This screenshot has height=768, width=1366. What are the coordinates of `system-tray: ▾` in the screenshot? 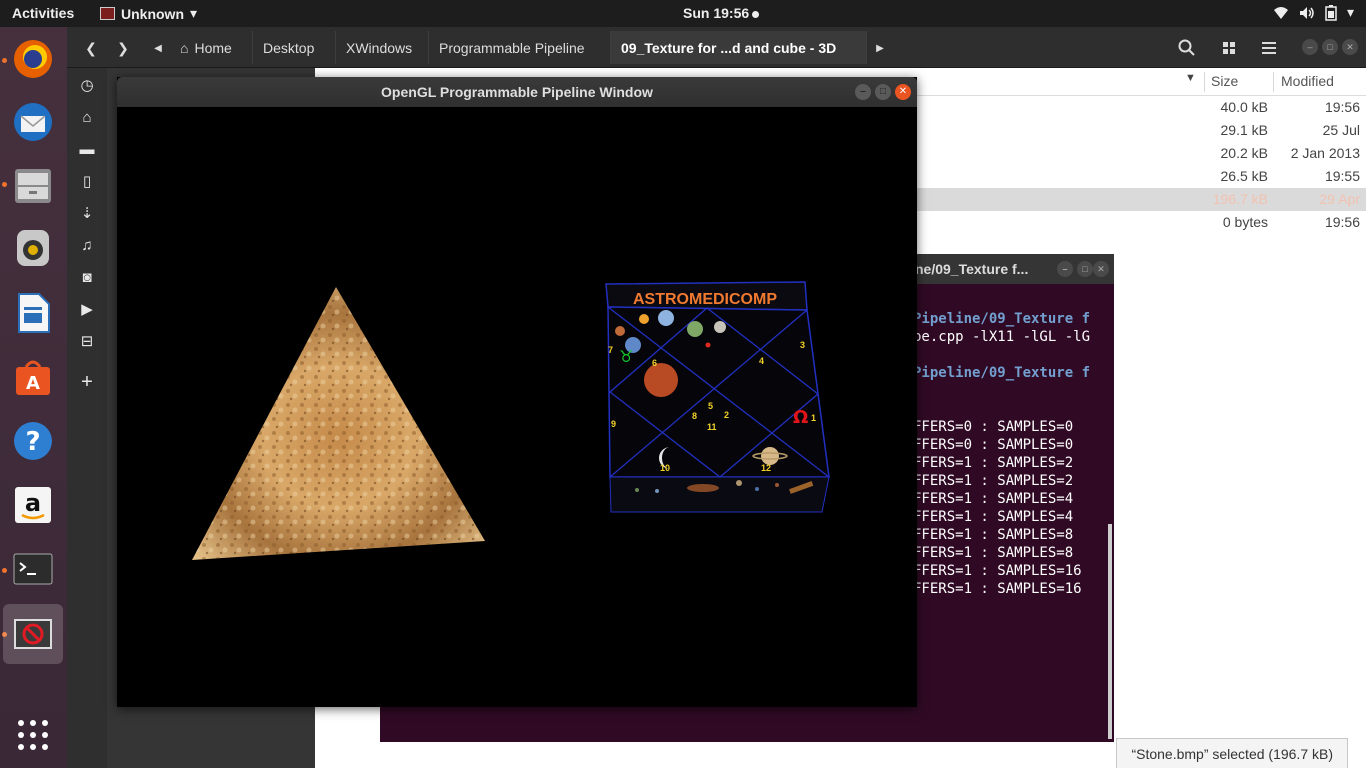 It's located at (1313, 12).